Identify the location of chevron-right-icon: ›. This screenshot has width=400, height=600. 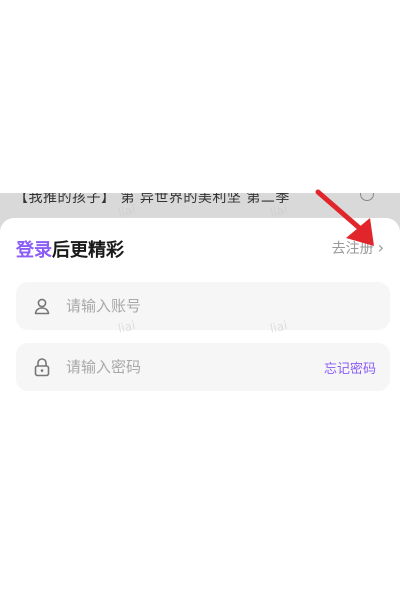
(380, 247).